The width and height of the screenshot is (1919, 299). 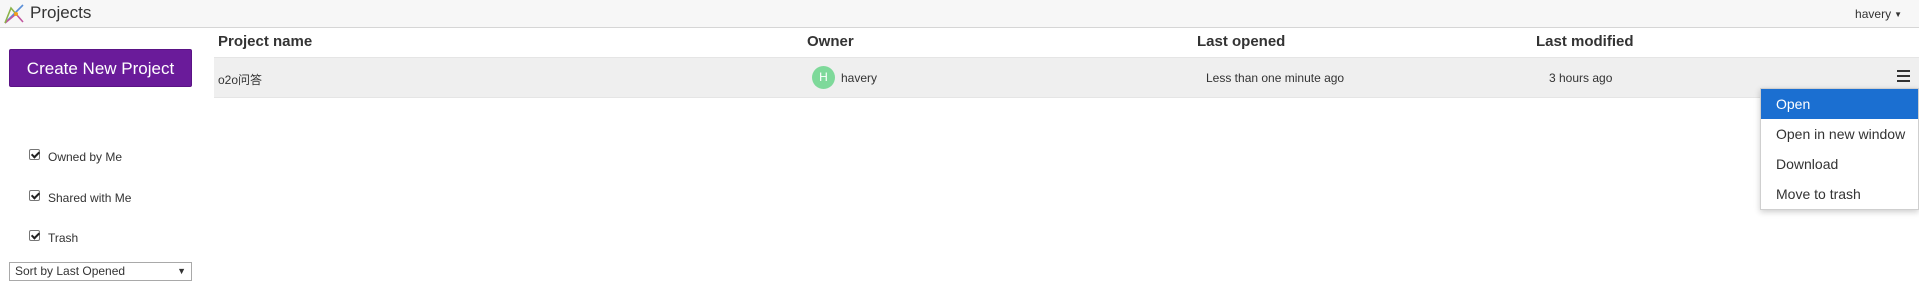 What do you see at coordinates (859, 78) in the screenshot?
I see `owner-name: havery` at bounding box center [859, 78].